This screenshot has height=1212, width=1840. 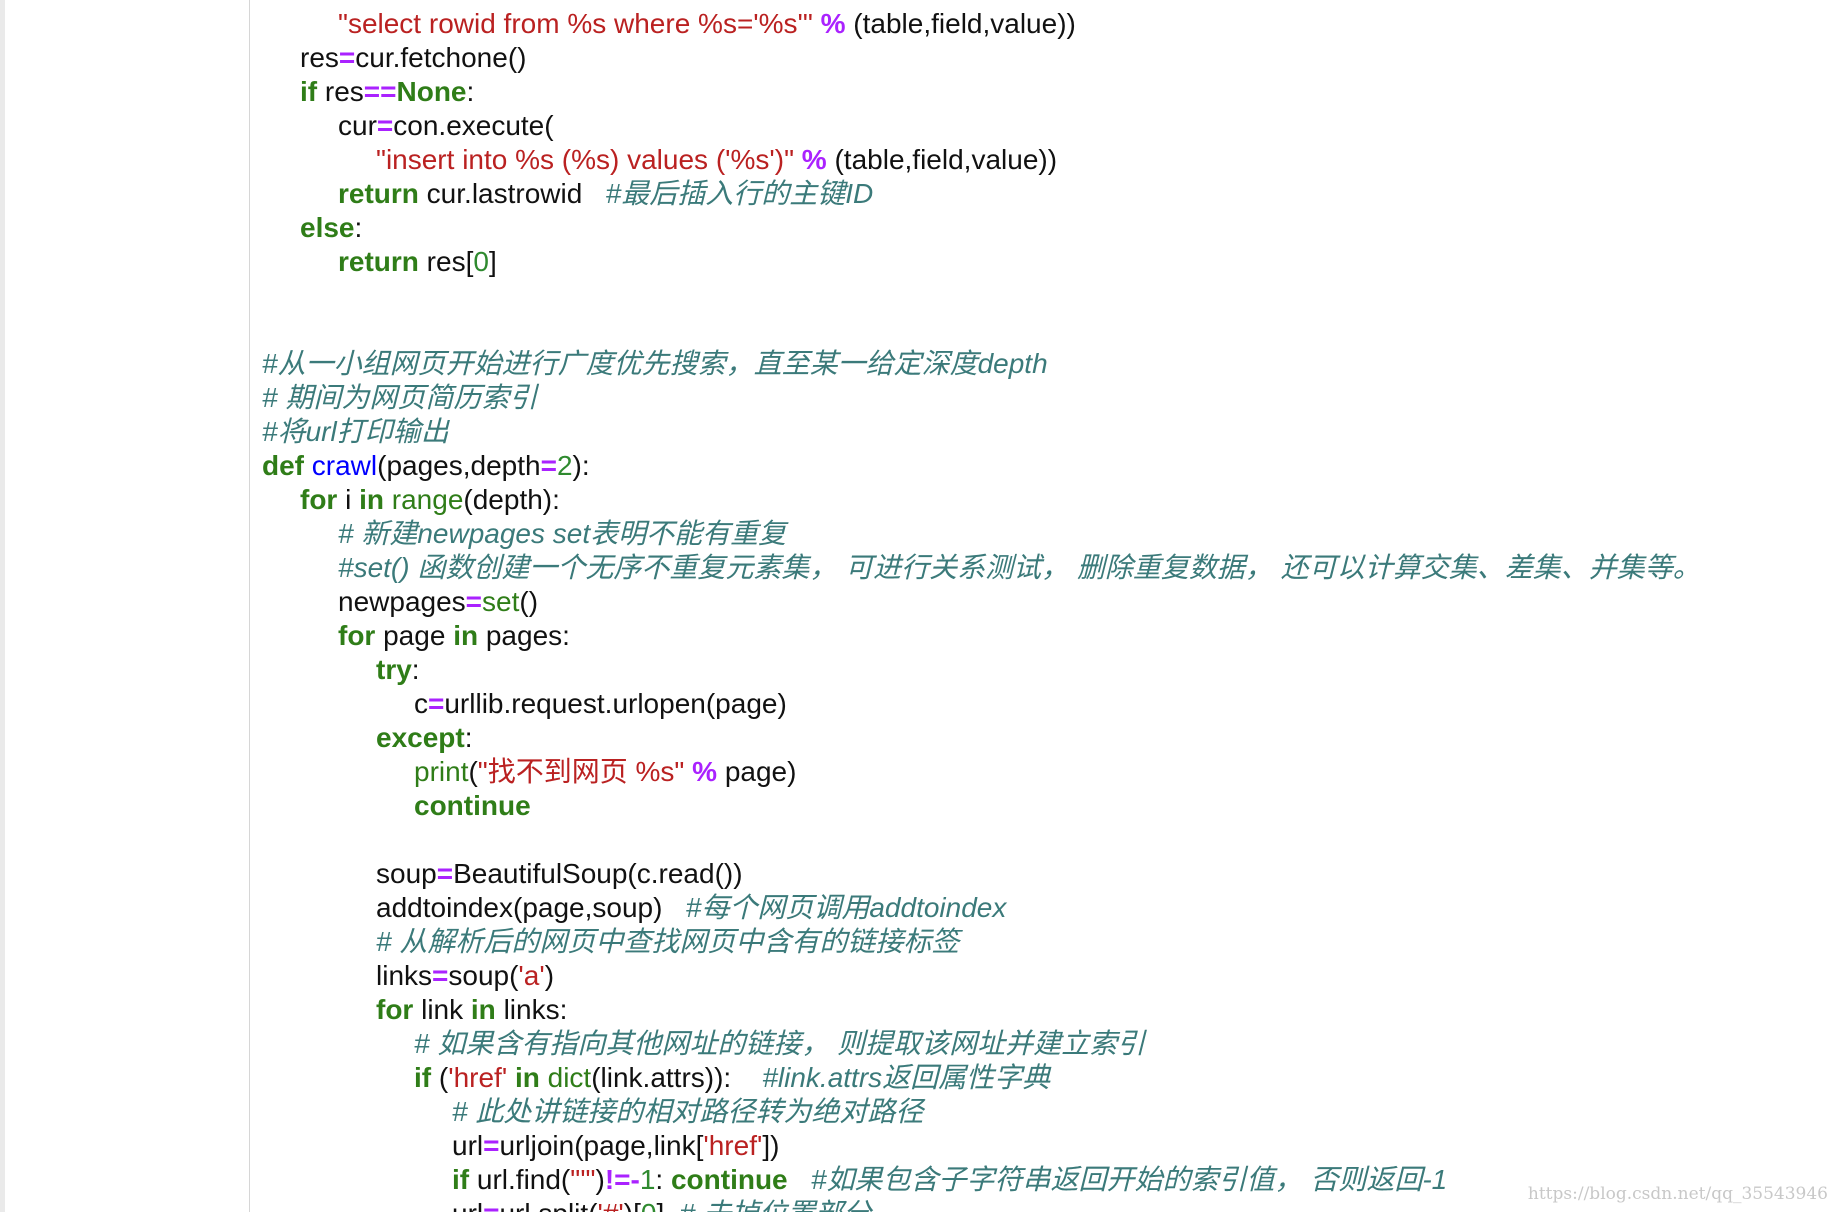 I want to click on code-line: soup=BeautifulSoup(c.read()), so click(x=559, y=874).